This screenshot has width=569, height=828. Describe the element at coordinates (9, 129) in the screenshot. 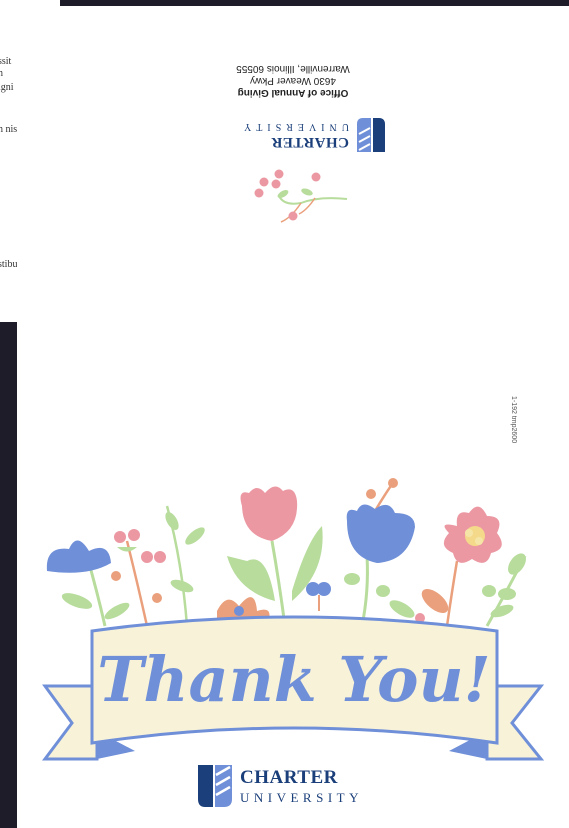

I see `bg-text-fragment: n nis` at that location.